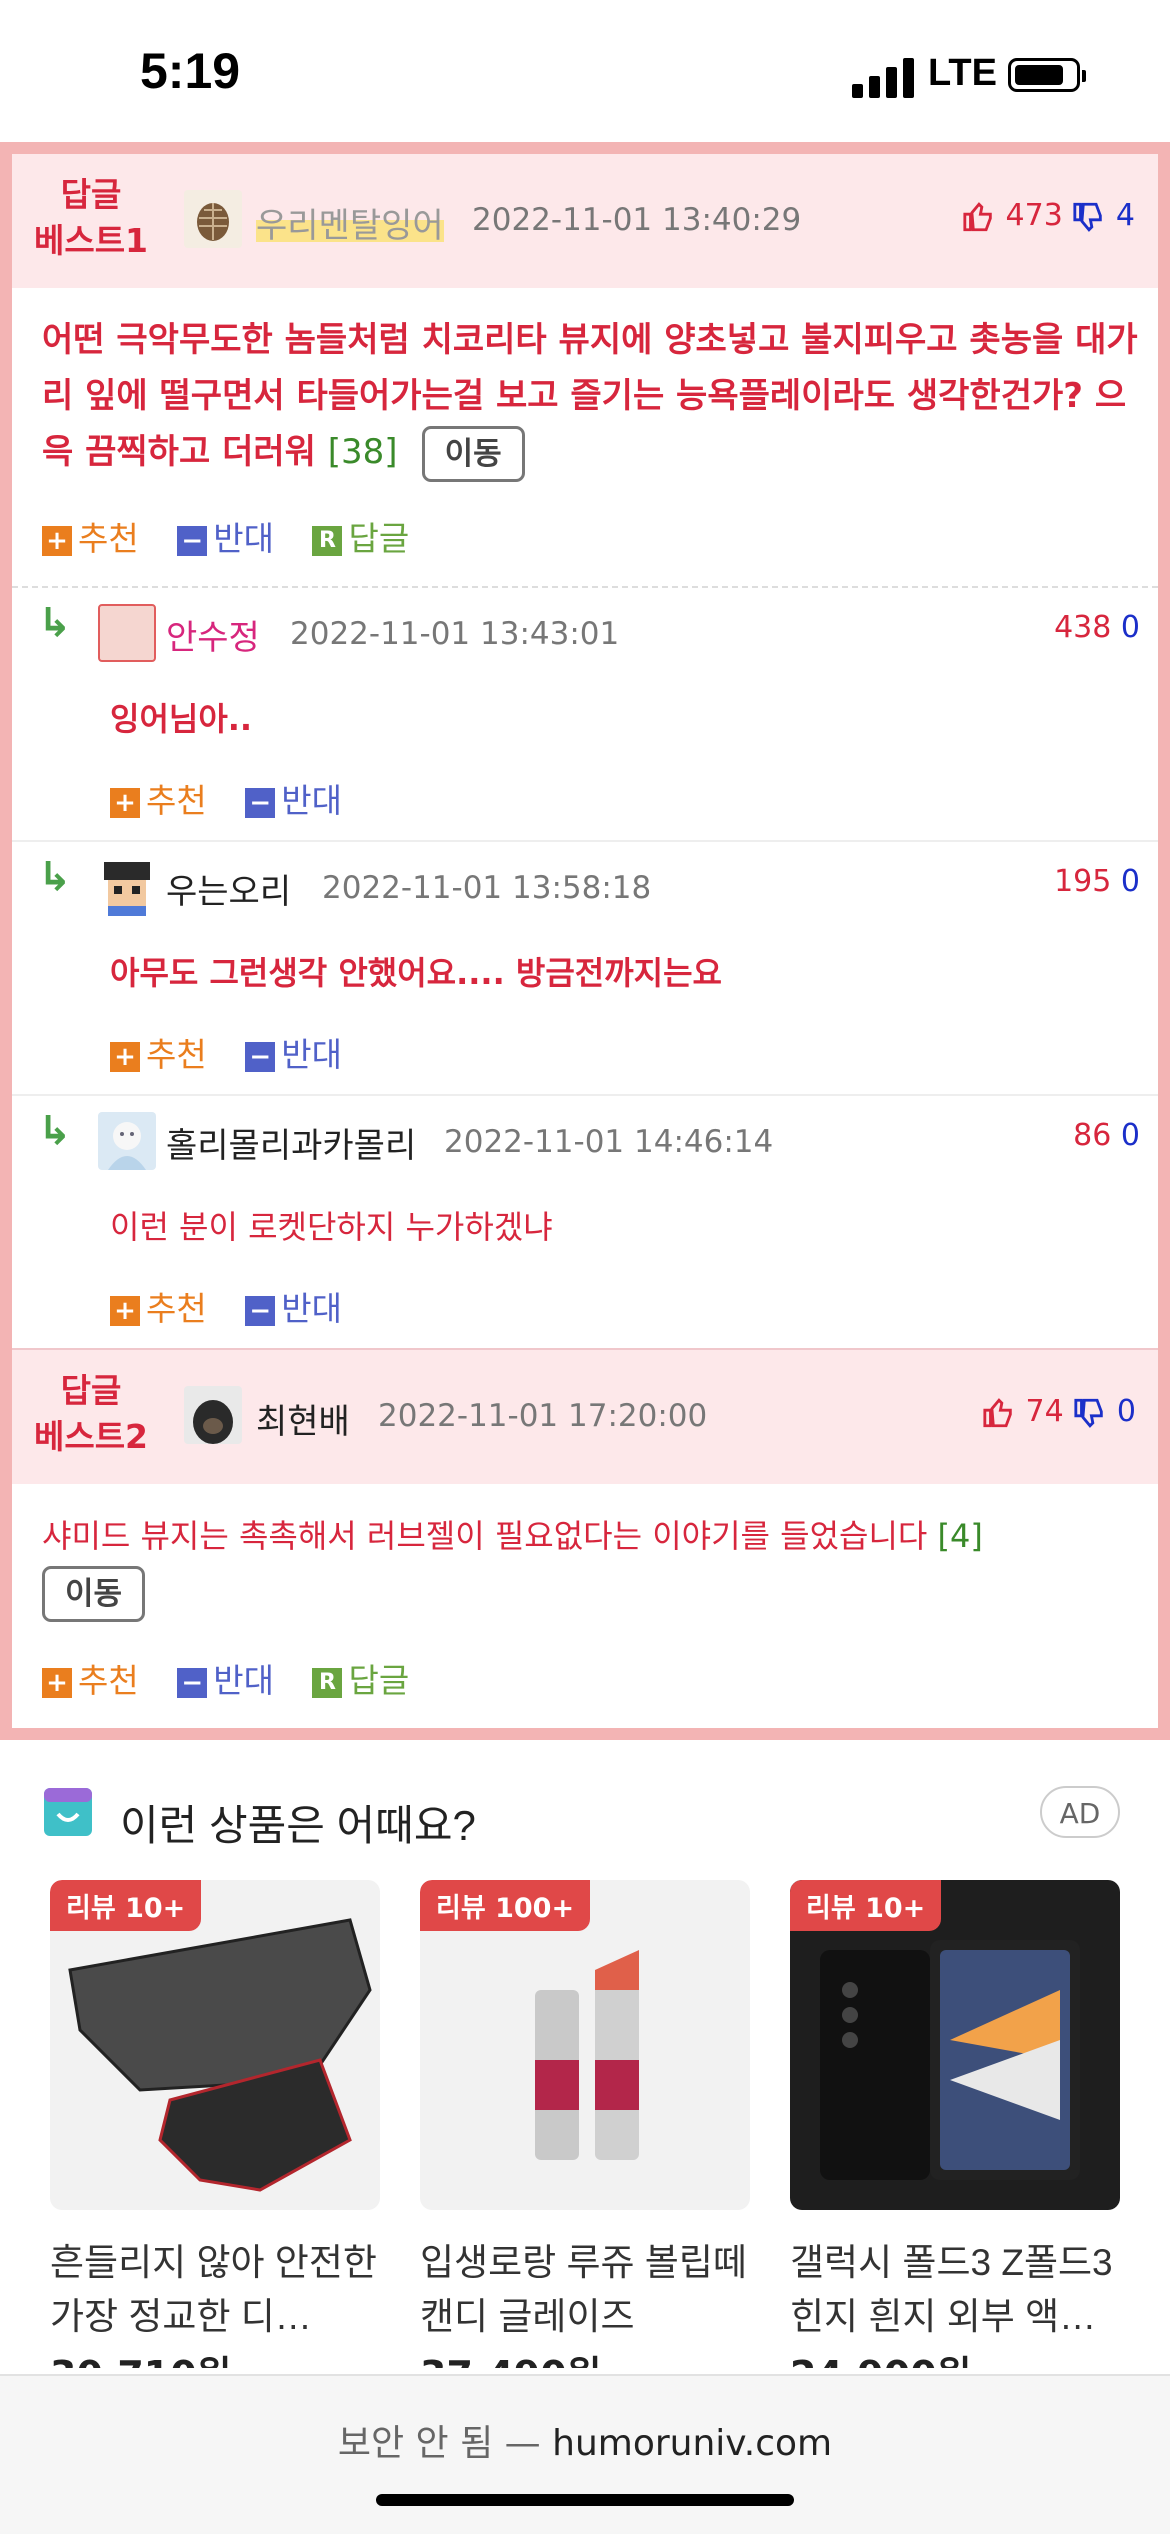 This screenshot has height=2534, width=1170. Describe the element at coordinates (127, 1146) in the screenshot. I see `character-avatar-icon` at that location.